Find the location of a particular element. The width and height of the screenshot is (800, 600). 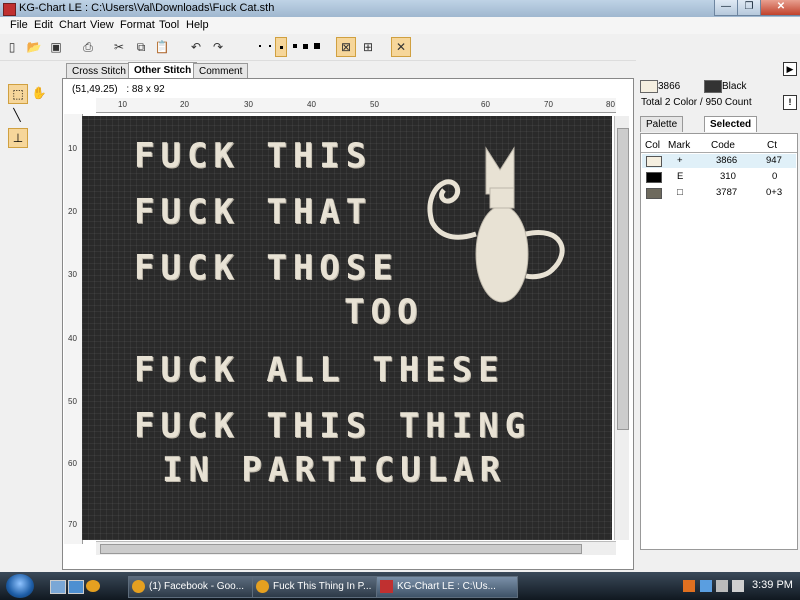

col-header-code: Code is located at coordinates (723, 145).